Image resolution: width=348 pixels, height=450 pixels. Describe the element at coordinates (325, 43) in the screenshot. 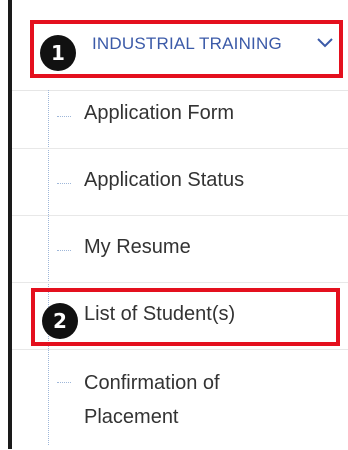

I see `chevron-down-icon` at that location.